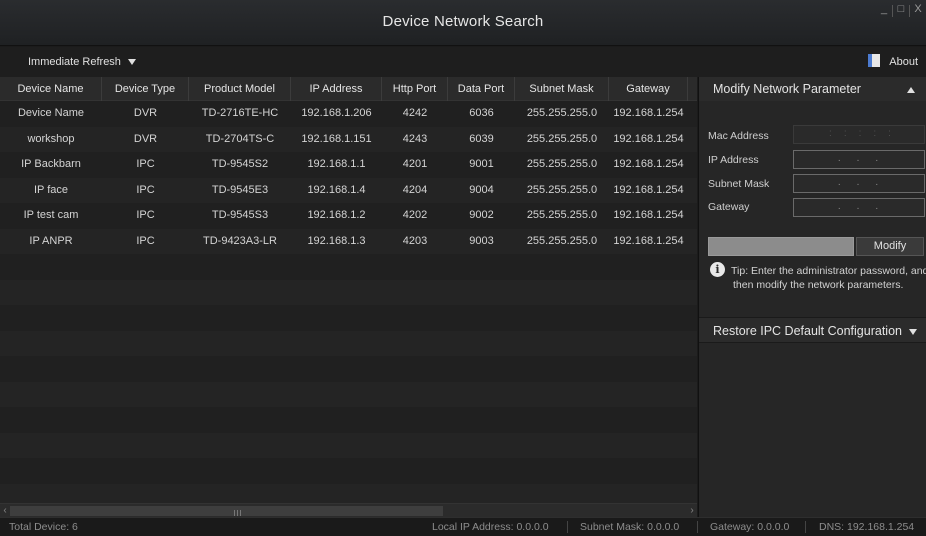 This screenshot has height=536, width=926. I want to click on column-header-gateway: Gateway, so click(648, 89).